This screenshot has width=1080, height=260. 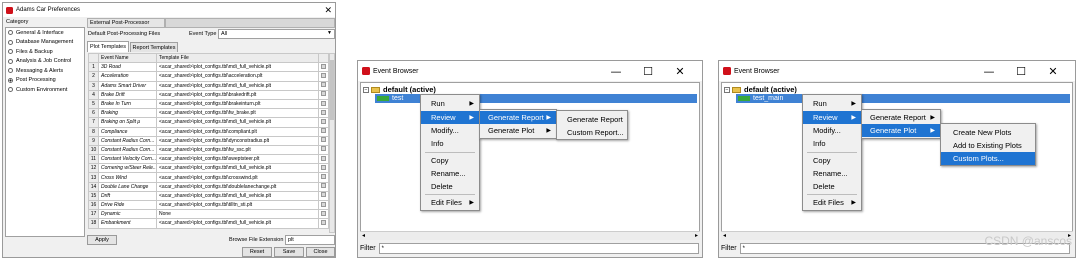 What do you see at coordinates (289, 252) in the screenshot?
I see `save-button: Save` at bounding box center [289, 252].